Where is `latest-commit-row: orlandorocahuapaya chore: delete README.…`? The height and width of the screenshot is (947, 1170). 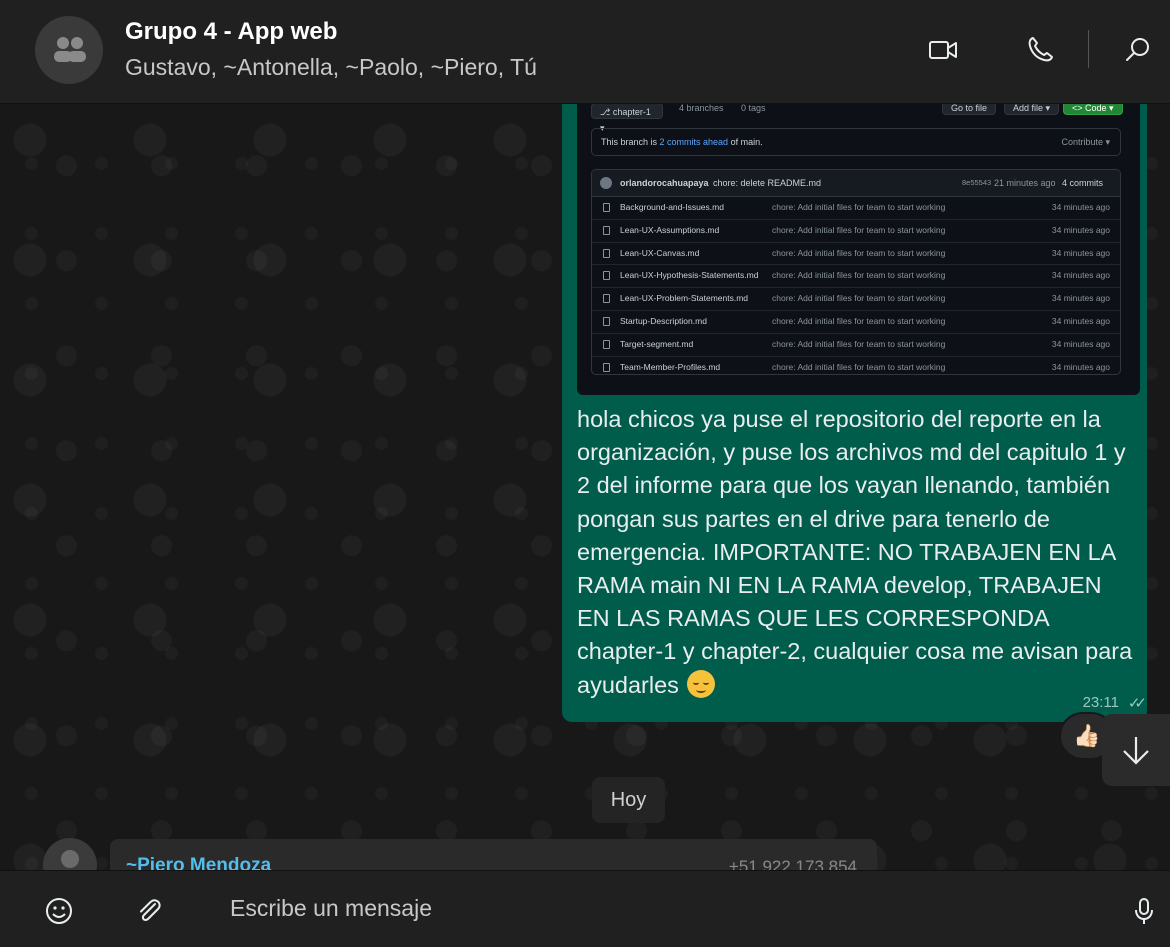 latest-commit-row: orlandorocahuapaya chore: delete README.… is located at coordinates (856, 183).